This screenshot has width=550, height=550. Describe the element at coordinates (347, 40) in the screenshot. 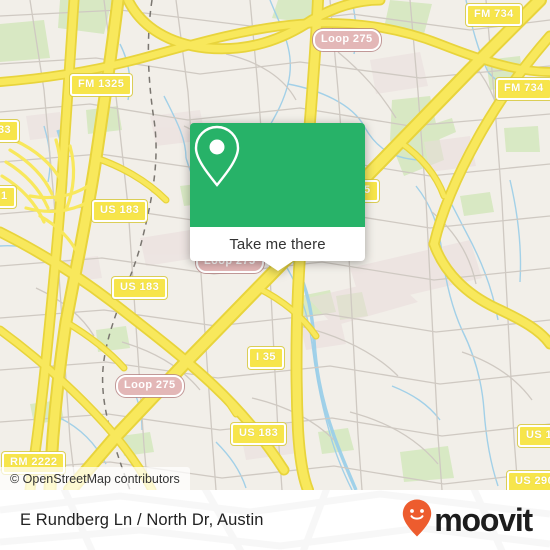

I see `shield-loop-275-a: Loop 275` at that location.